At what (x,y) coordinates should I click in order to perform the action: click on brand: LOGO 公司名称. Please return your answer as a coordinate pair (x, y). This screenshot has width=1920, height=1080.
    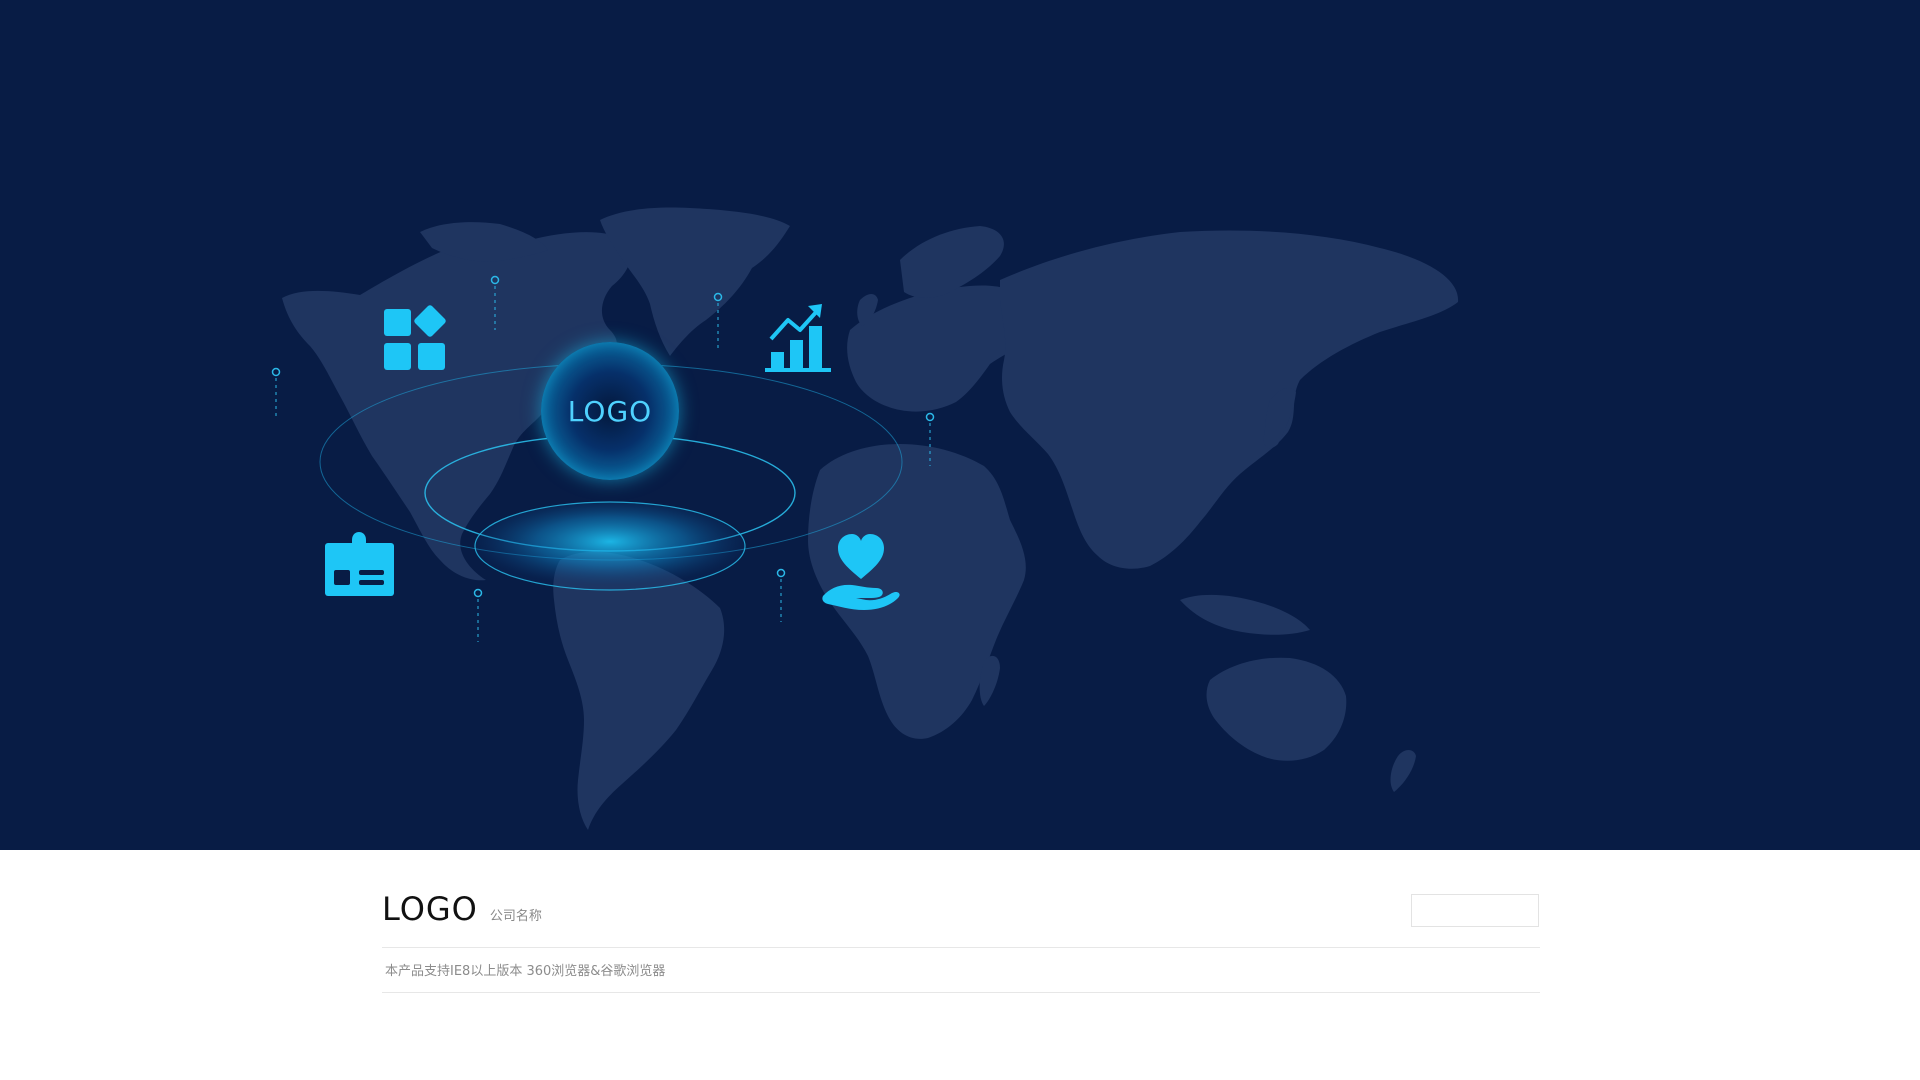
    Looking at the image, I should click on (462, 909).